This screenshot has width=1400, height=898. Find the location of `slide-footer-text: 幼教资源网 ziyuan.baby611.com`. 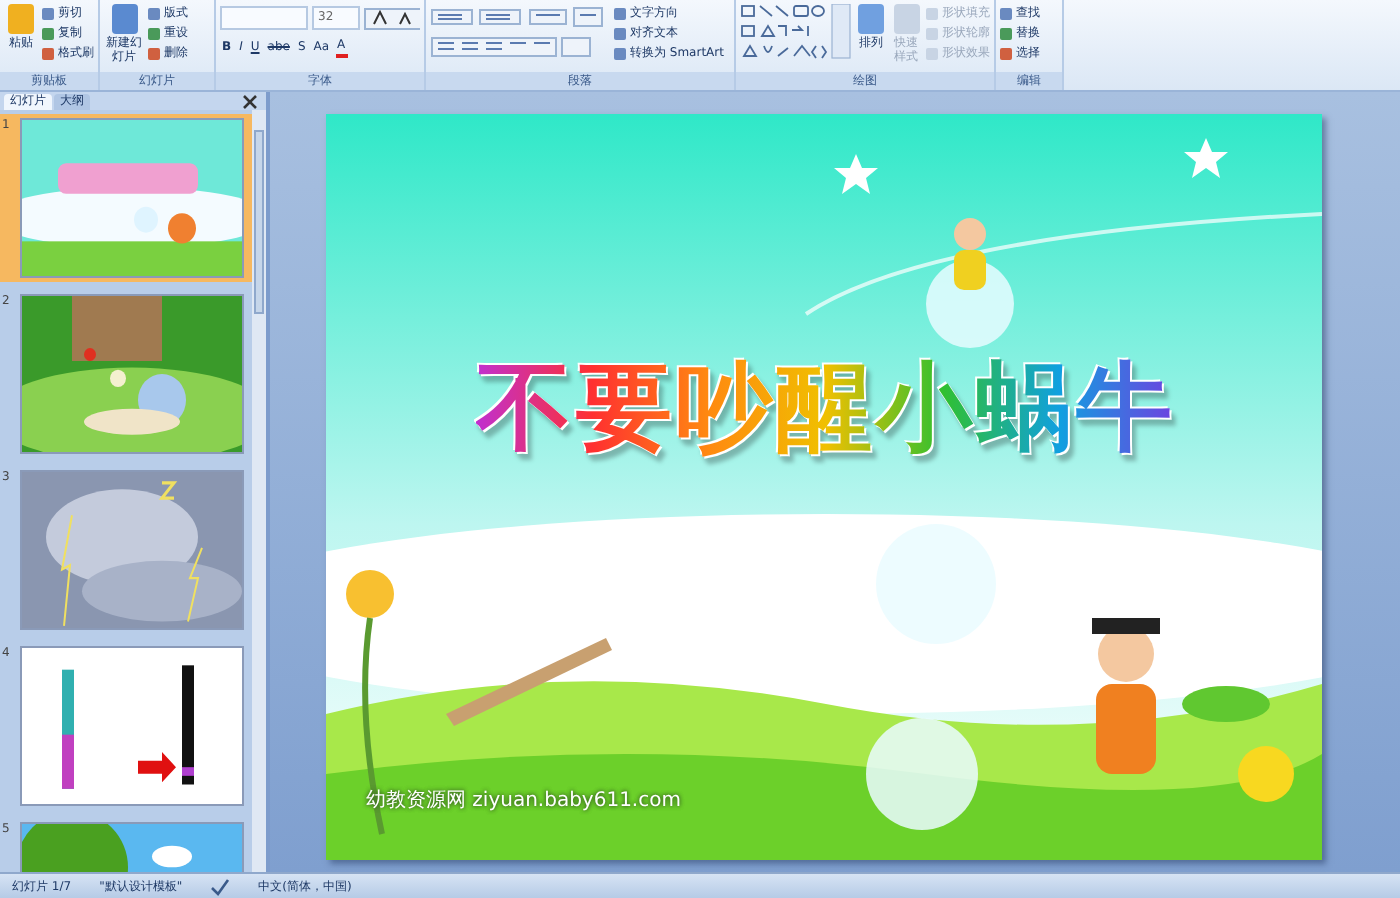

slide-footer-text: 幼教资源网 ziyuan.baby611.com is located at coordinates (523, 800).